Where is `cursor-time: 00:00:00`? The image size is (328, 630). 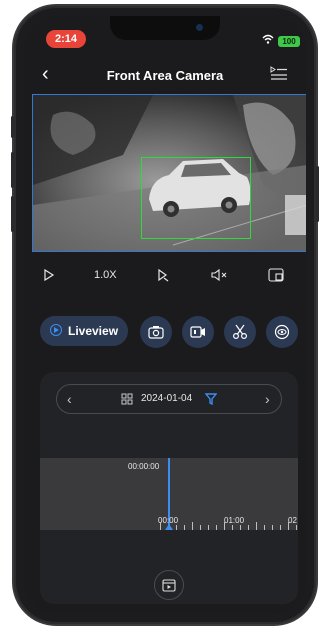
cursor-time: 00:00:00 is located at coordinates (144, 466).